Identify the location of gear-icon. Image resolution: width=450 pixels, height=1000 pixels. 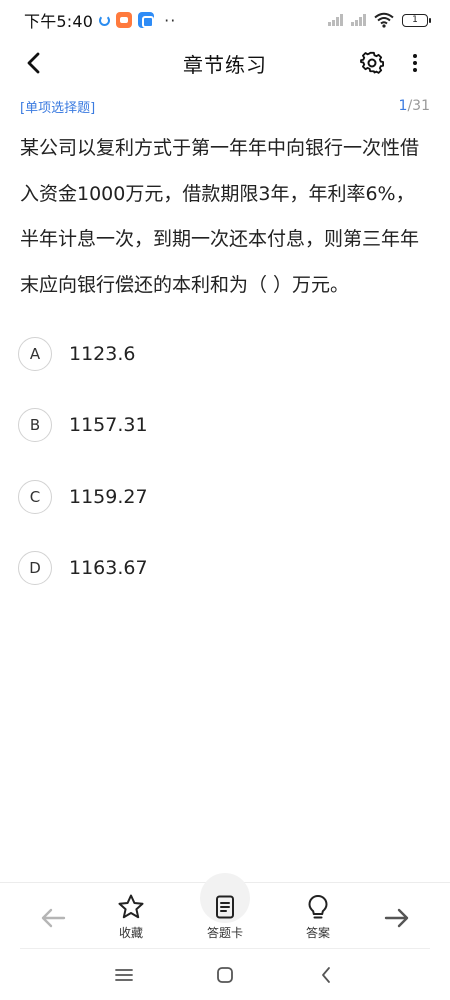
(372, 62).